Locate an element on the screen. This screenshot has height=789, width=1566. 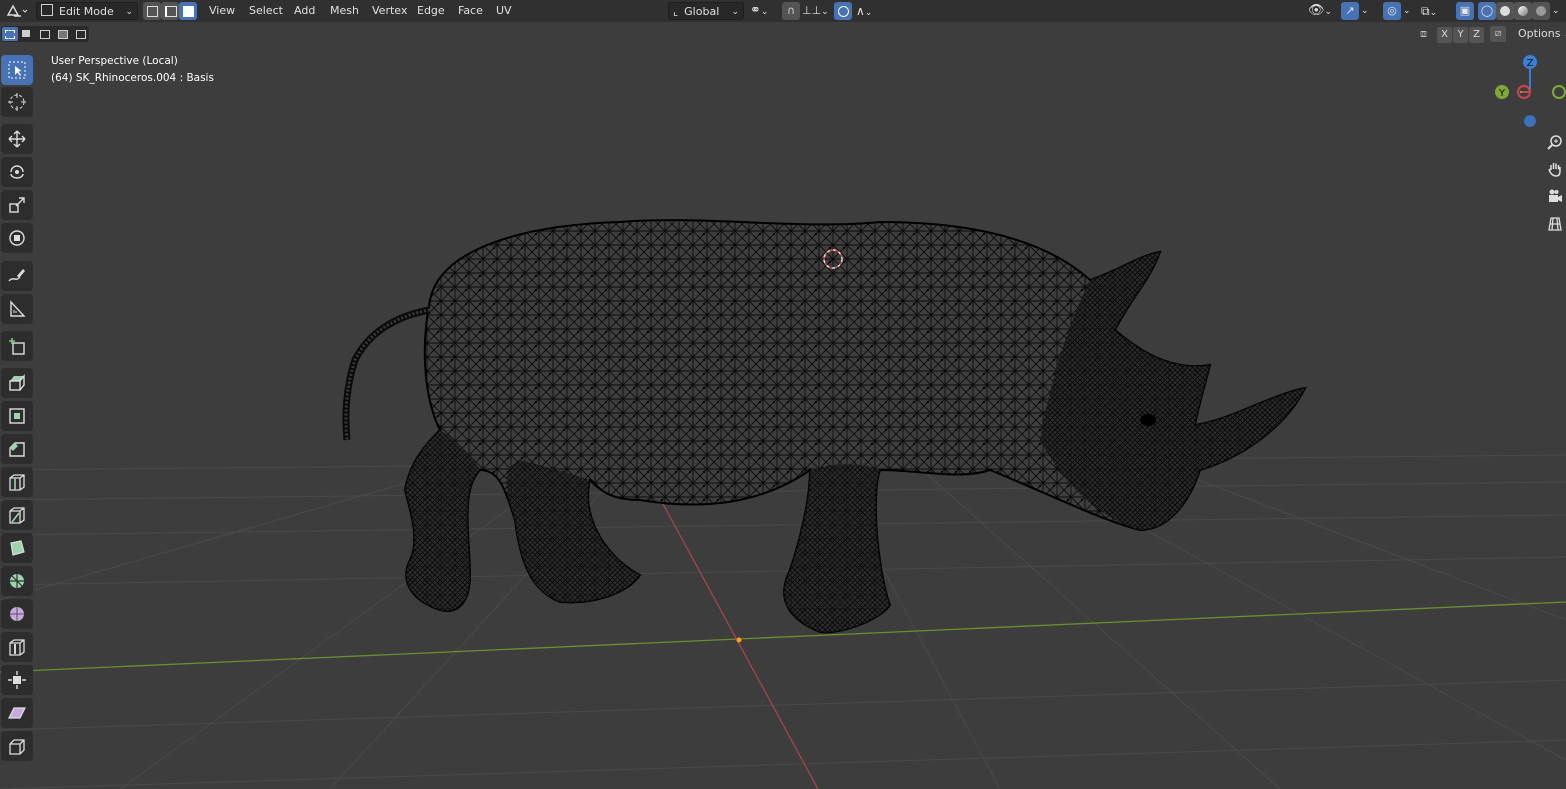
gizmo-z-label: Z is located at coordinates (1530, 63).